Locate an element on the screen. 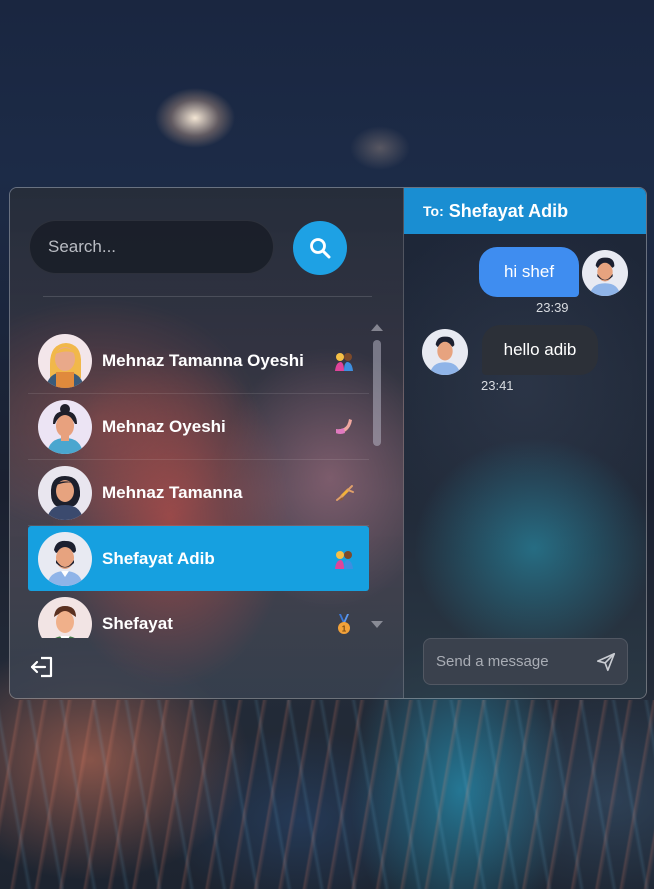 Image resolution: width=654 pixels, height=889 pixels. message-input is located at coordinates (504, 661).